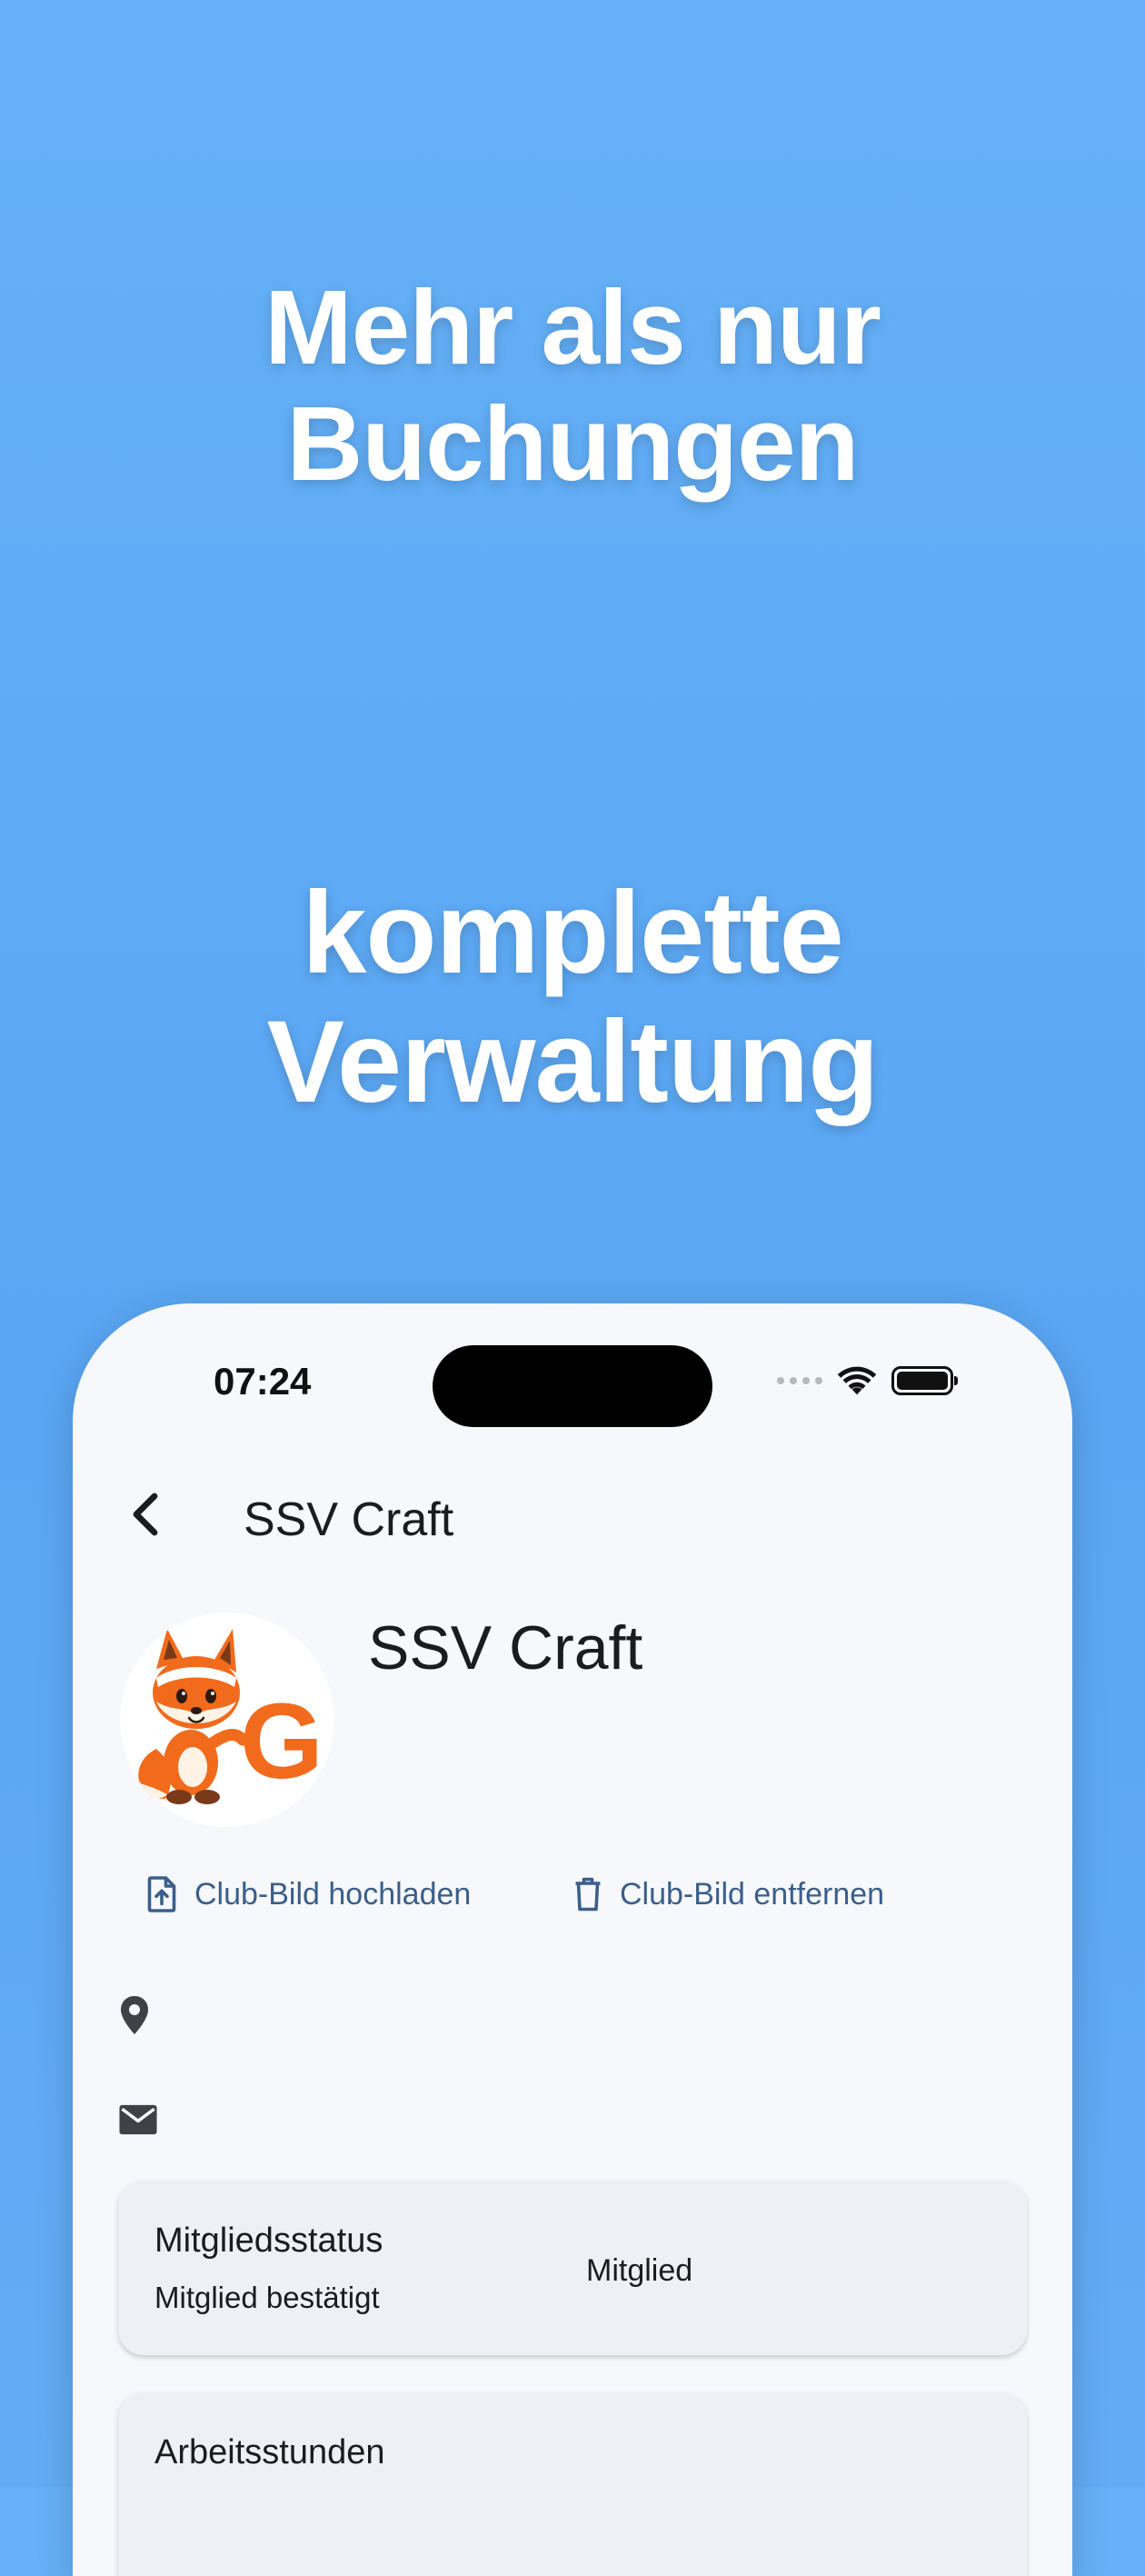 The width and height of the screenshot is (1145, 2576). I want to click on page-title: SSV Craft, so click(349, 1519).